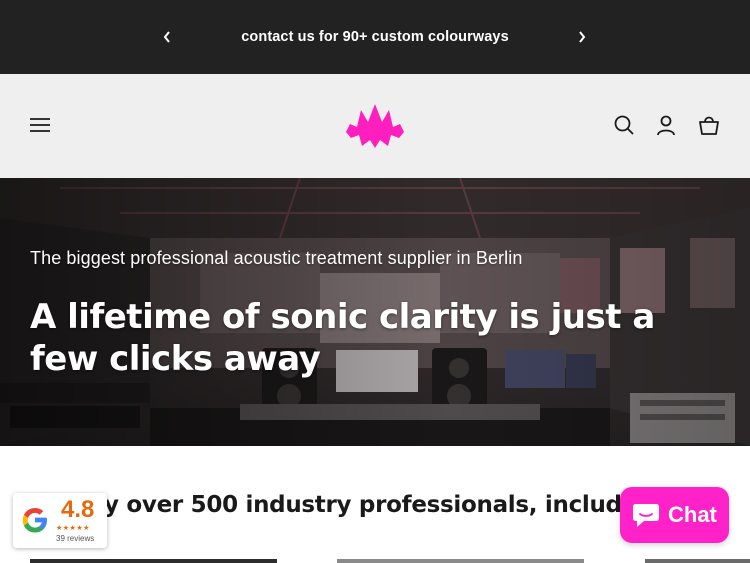 The height and width of the screenshot is (563, 750). What do you see at coordinates (75, 538) in the screenshot?
I see `review-count: 39 reviews` at bounding box center [75, 538].